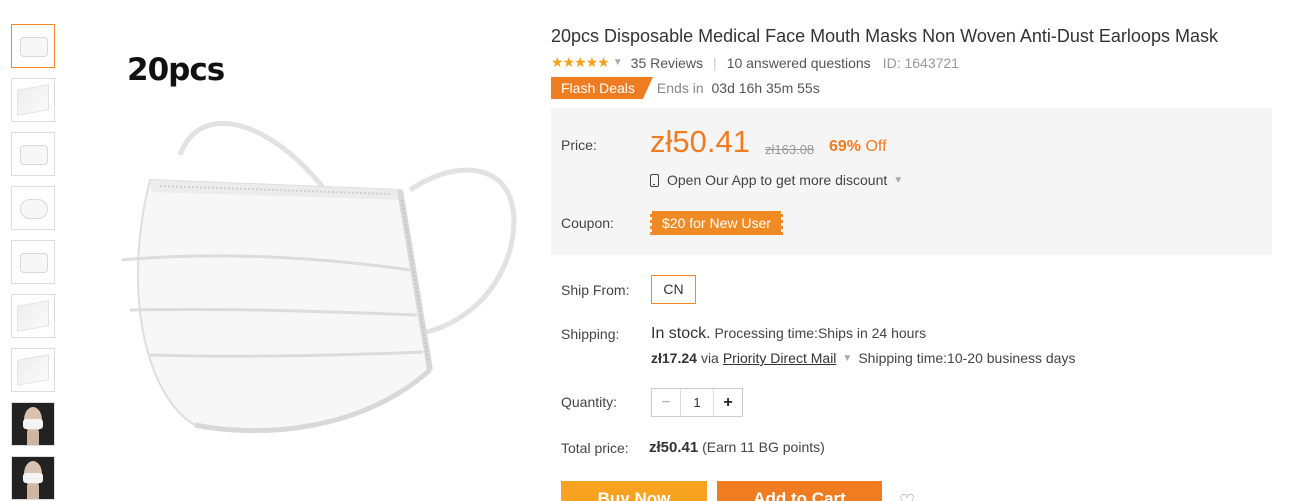  What do you see at coordinates (595, 448) in the screenshot?
I see `total-label: Total price:` at bounding box center [595, 448].